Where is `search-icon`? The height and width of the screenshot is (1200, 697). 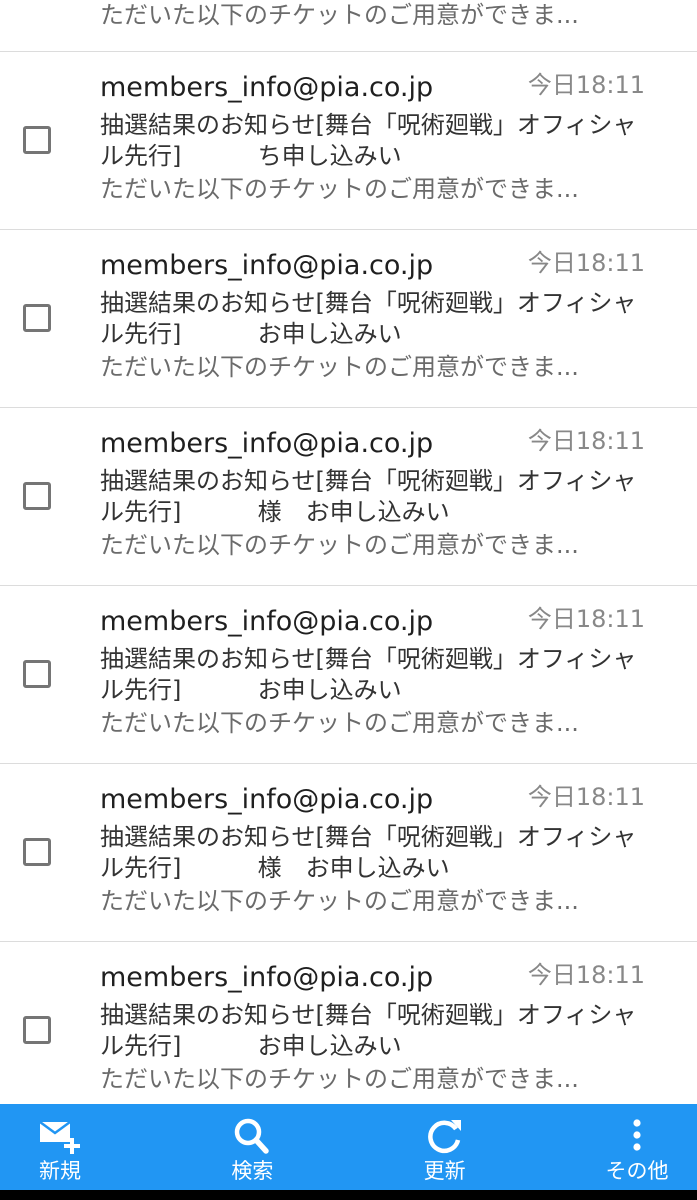
search-icon is located at coordinates (252, 1136).